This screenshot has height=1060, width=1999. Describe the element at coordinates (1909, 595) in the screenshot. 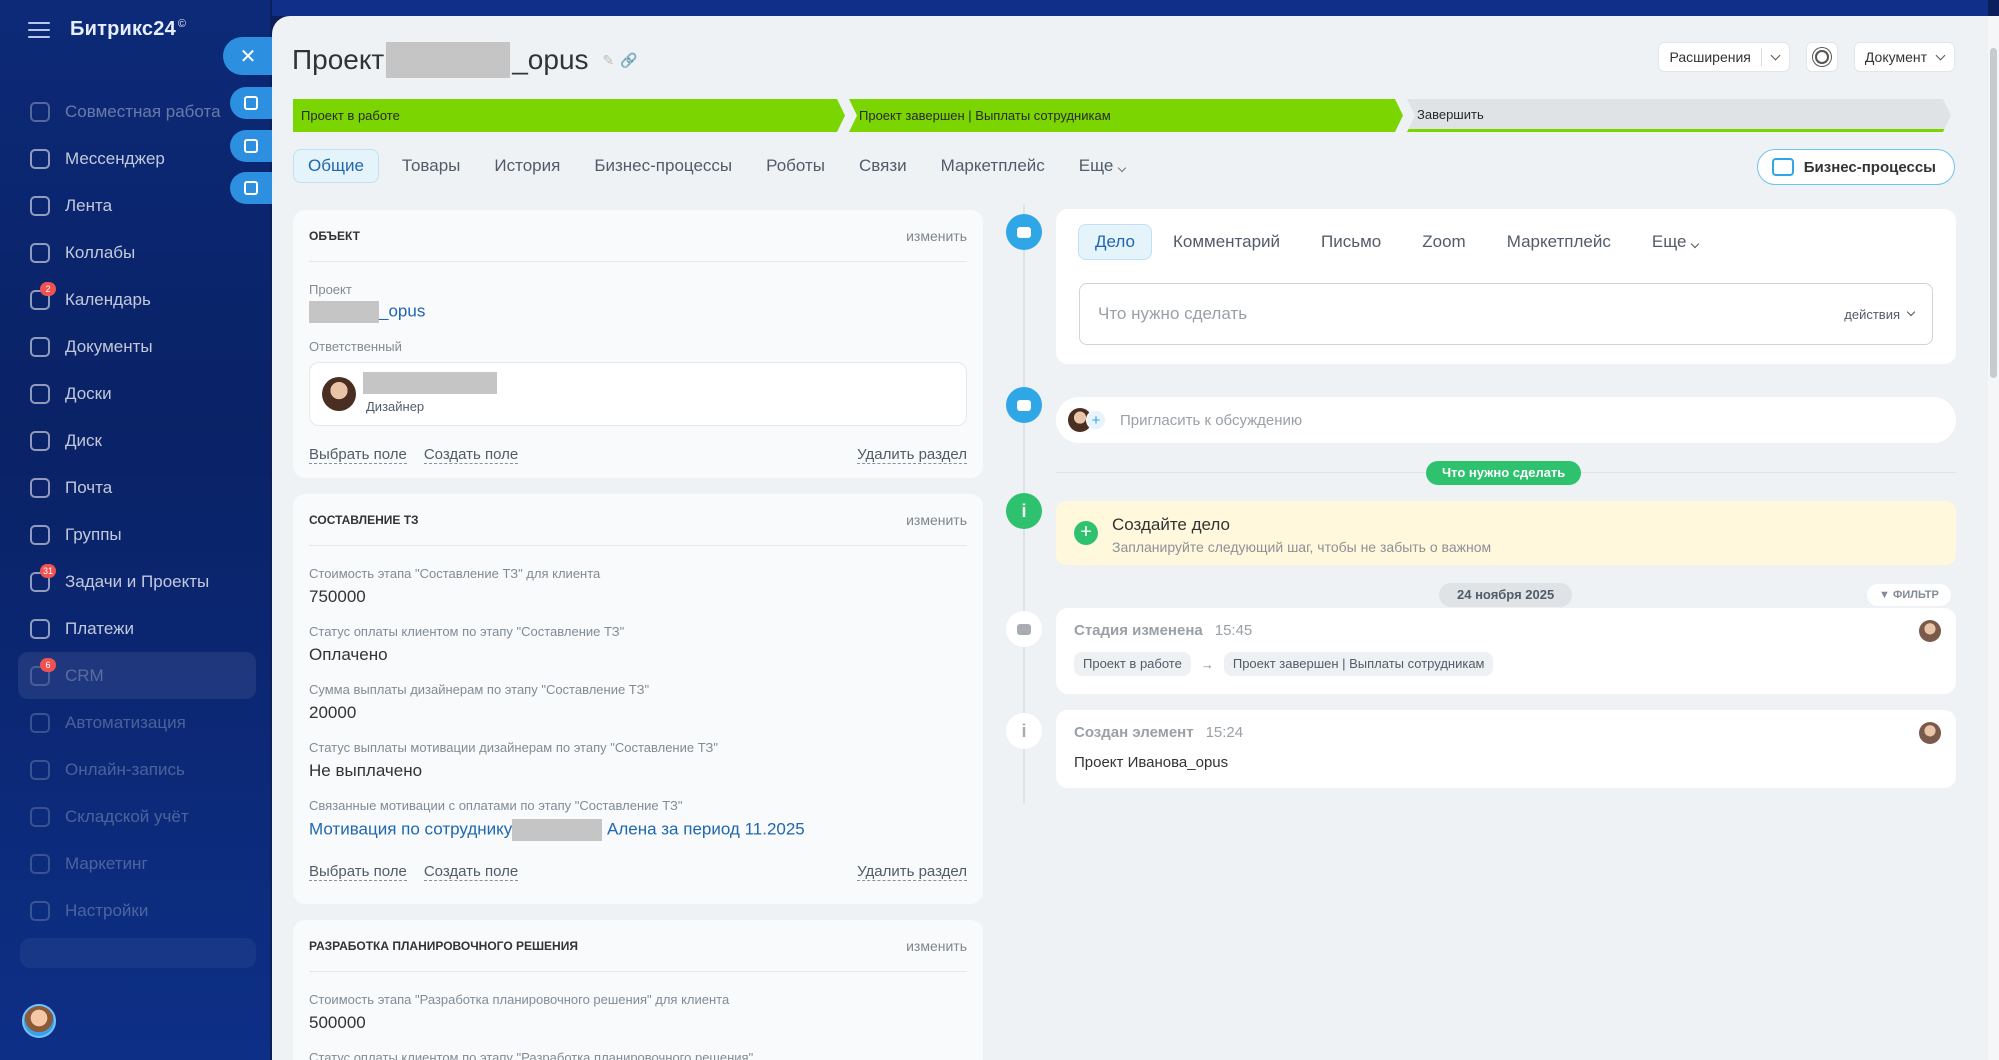

I see `filter-button: ▼ ФИЛЬТР` at that location.